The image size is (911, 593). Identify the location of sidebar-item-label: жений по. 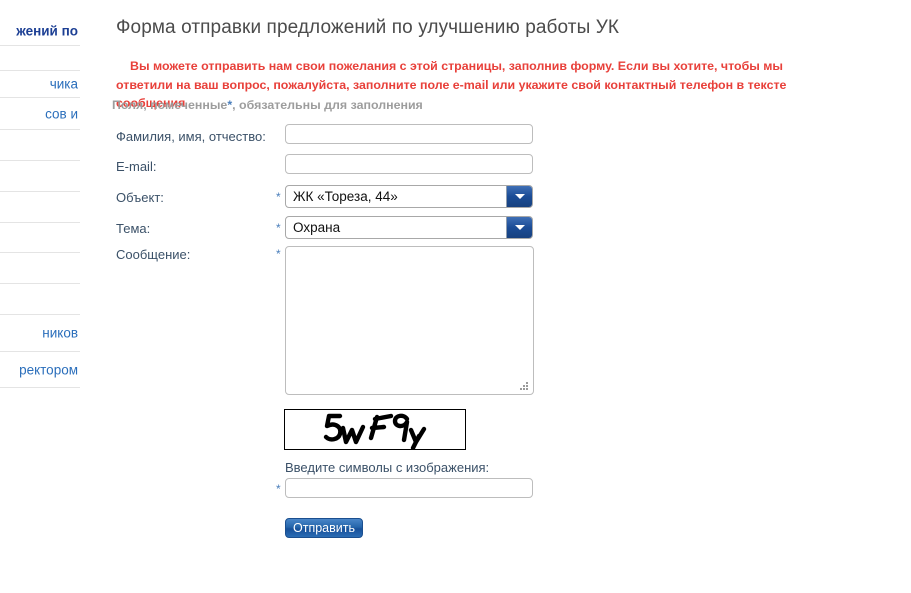
(47, 30).